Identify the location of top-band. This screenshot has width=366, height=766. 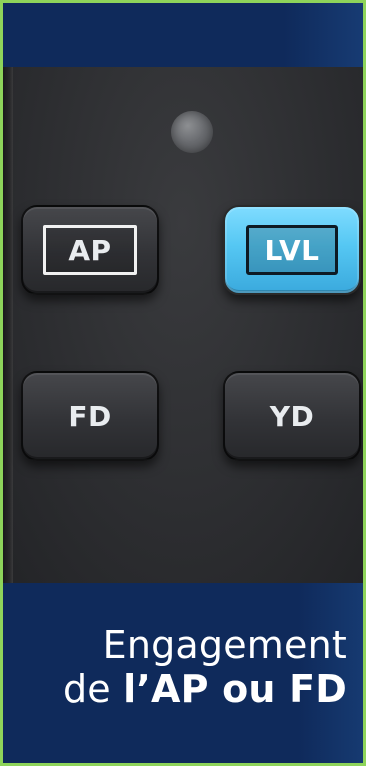
(183, 35).